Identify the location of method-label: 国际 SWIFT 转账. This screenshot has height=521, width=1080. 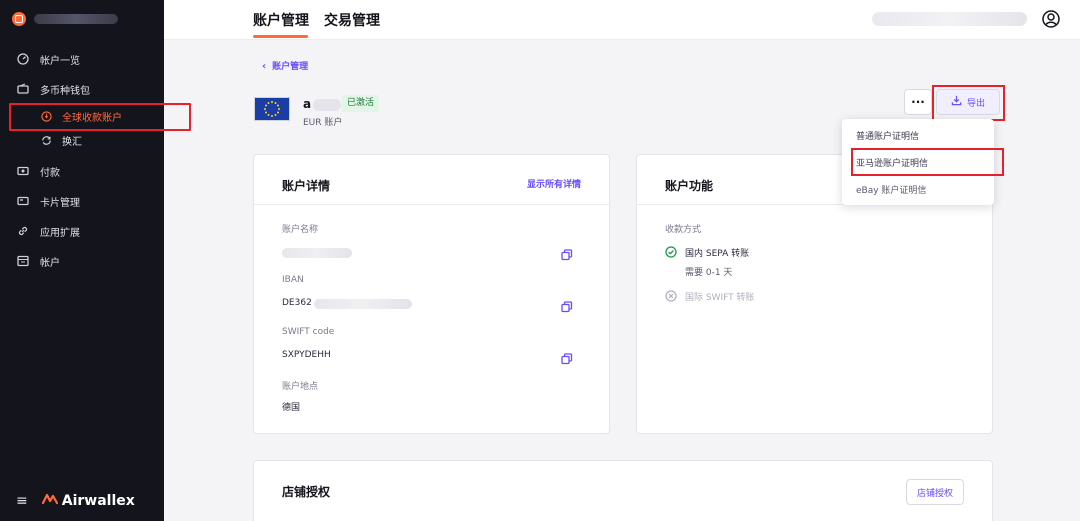
(720, 298).